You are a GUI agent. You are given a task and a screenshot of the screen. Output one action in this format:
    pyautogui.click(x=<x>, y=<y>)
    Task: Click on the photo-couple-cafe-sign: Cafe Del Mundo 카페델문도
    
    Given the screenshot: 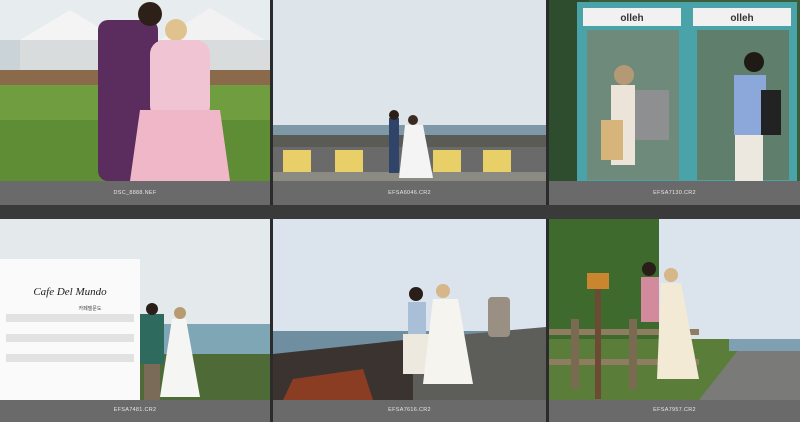 What is the action you would take?
    pyautogui.click(x=135, y=309)
    